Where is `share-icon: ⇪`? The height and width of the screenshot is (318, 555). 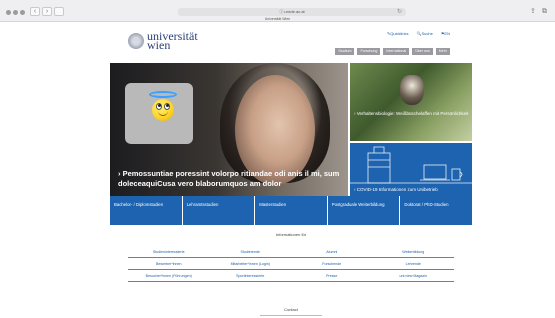 share-icon: ⇪ is located at coordinates (533, 11).